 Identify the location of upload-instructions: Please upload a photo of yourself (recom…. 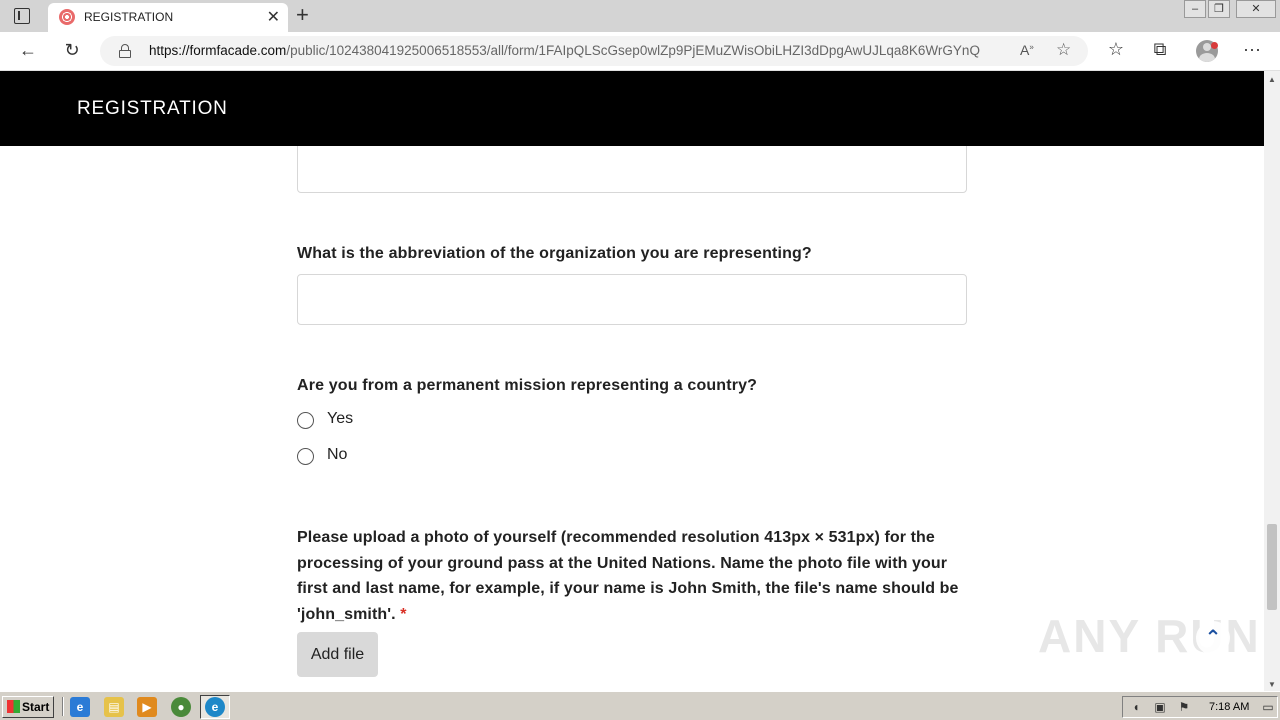
(632, 576).